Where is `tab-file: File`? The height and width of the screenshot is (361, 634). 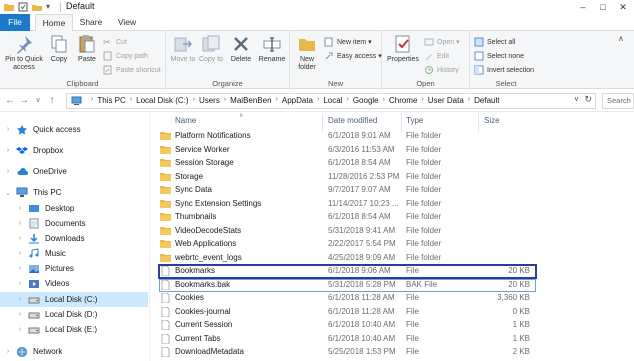
tab-file: File is located at coordinates (15, 22).